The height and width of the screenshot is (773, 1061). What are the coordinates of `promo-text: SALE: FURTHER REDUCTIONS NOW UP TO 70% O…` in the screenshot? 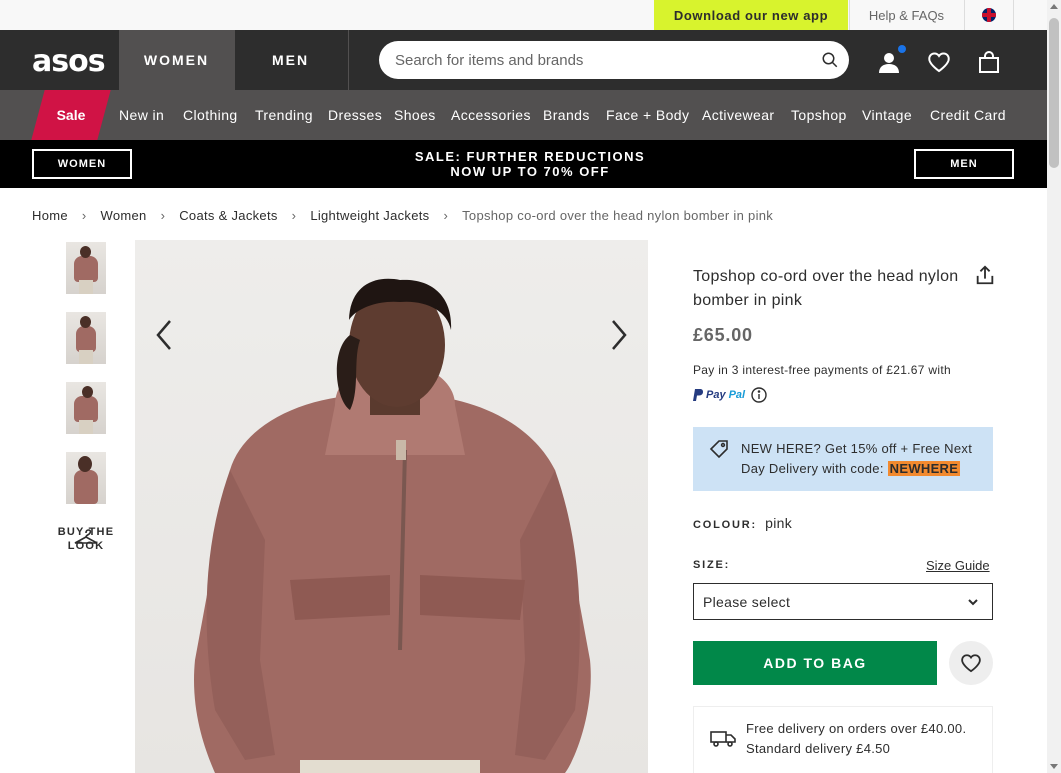 It's located at (530, 164).